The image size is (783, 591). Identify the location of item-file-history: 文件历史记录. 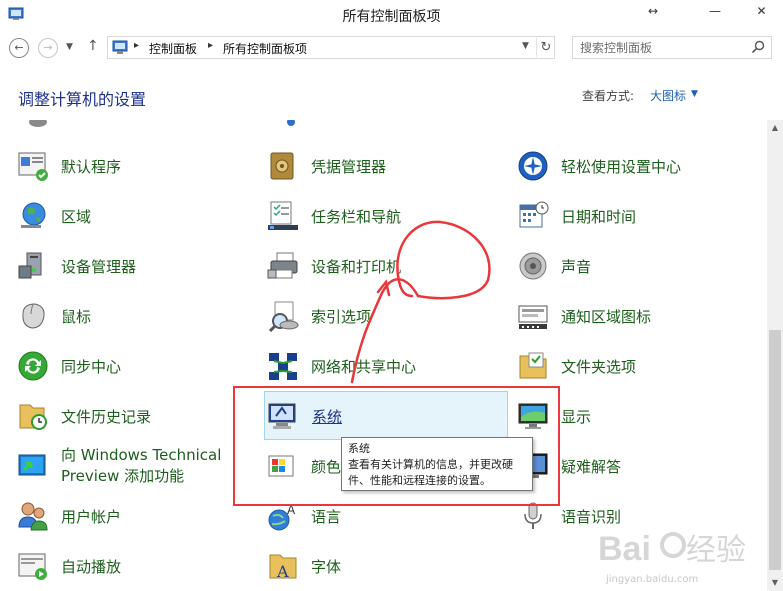
(125, 416).